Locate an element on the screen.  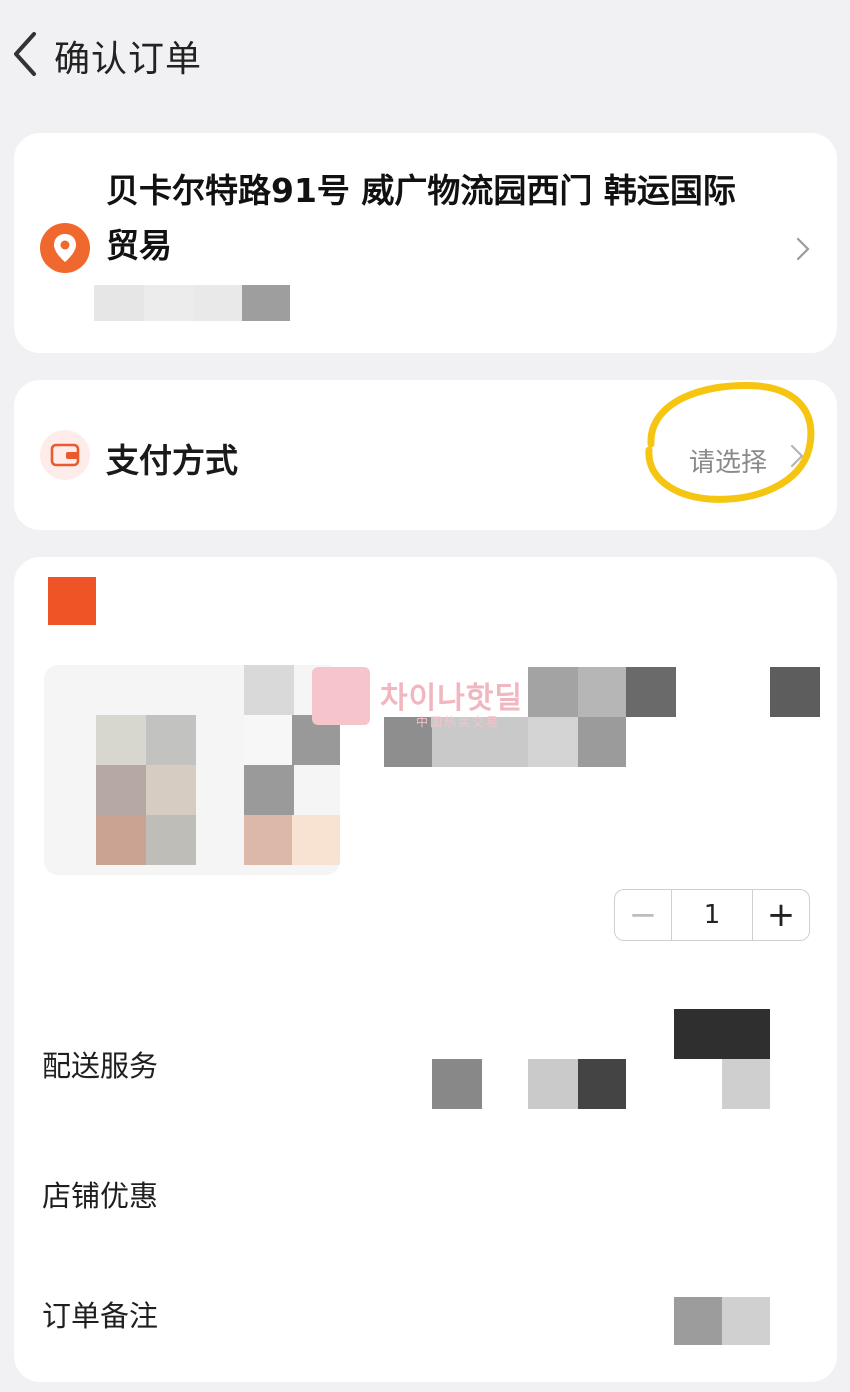
location-pin-icon is located at coordinates (65, 248).